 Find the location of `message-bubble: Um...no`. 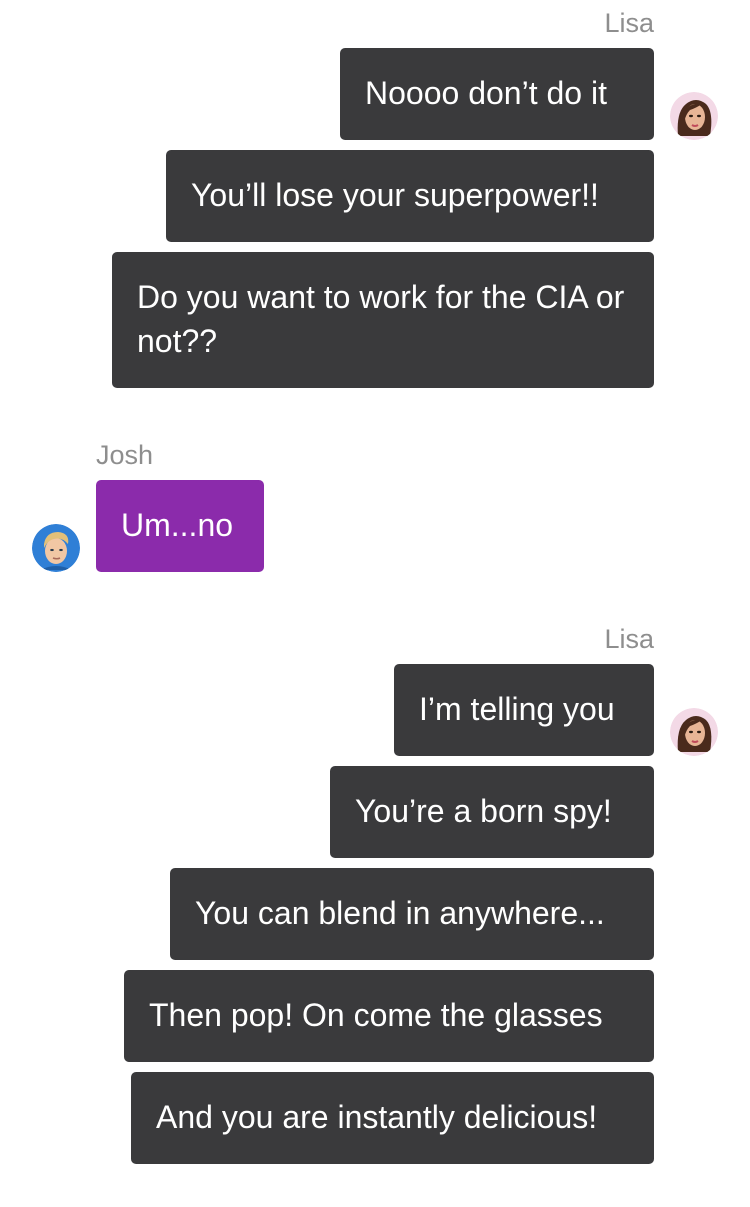

message-bubble: Um...no is located at coordinates (180, 526).